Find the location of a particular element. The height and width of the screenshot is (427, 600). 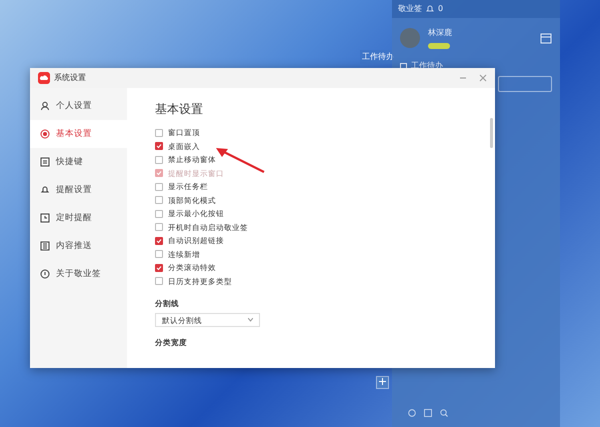

bell-icon is located at coordinates (430, 9).